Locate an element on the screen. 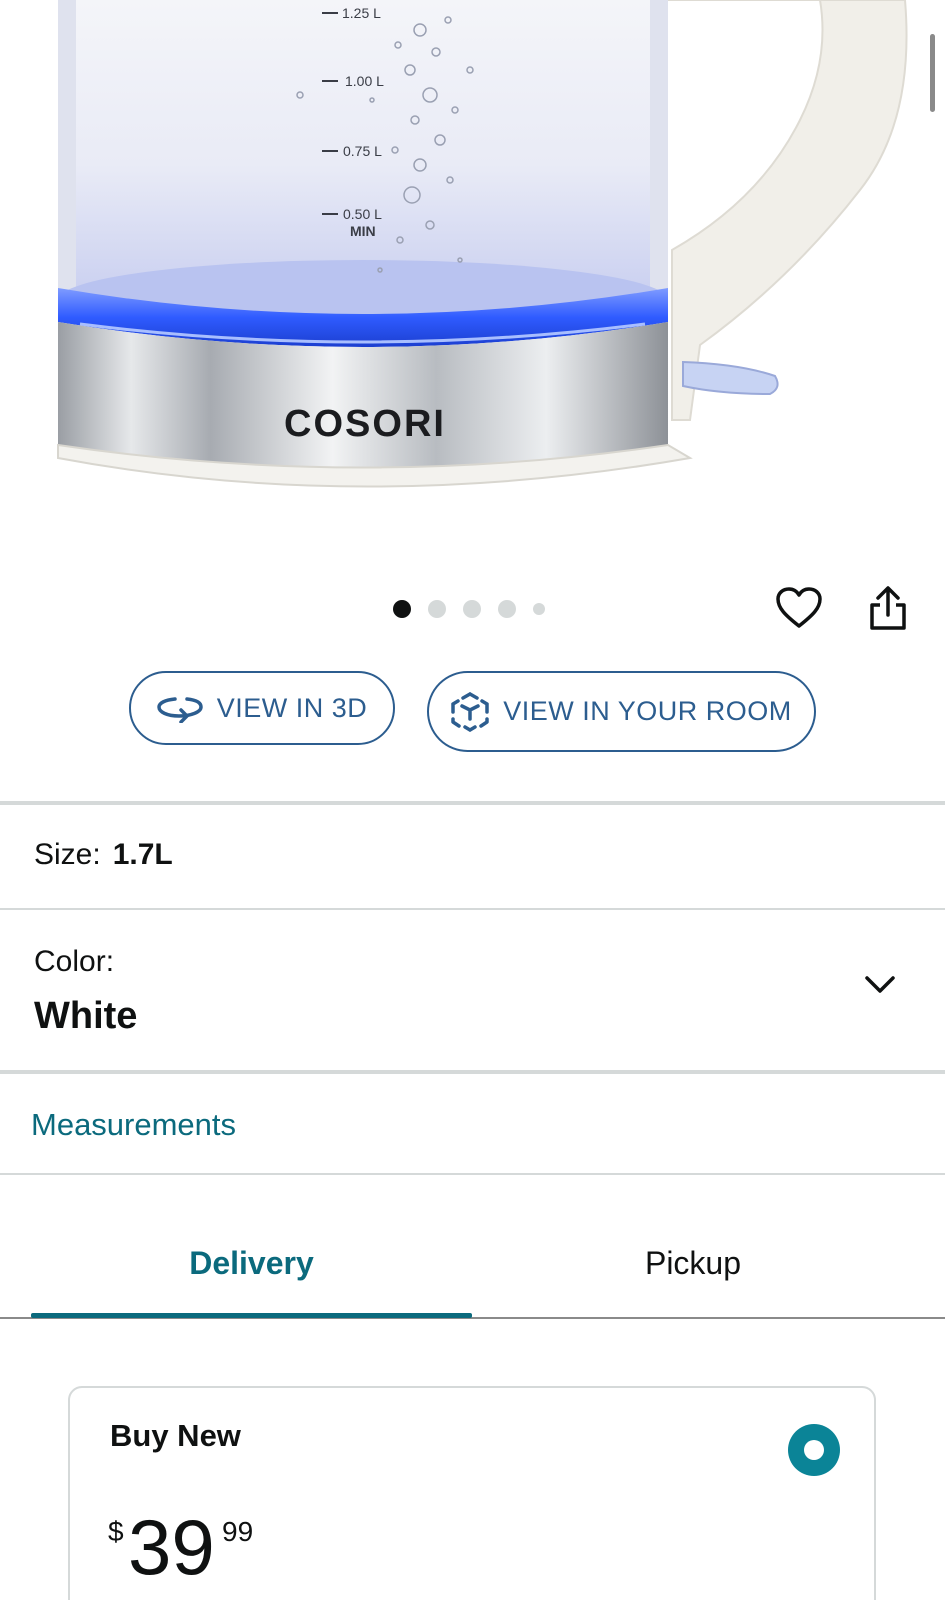 This screenshot has height=1600, width=945. share-icon is located at coordinates (888, 608).